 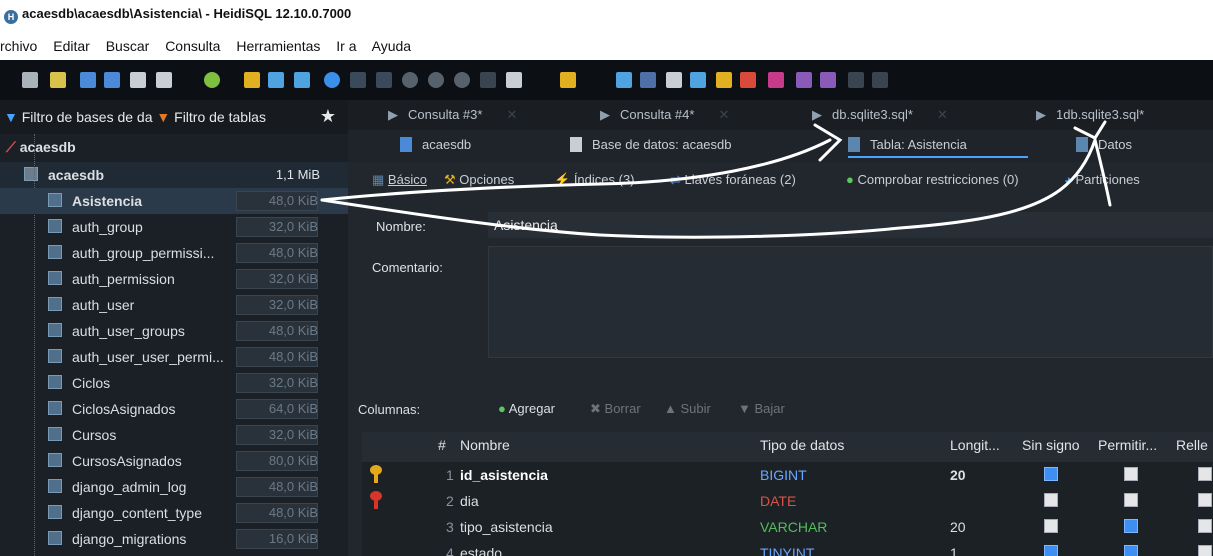 I want to click on tree-item-table: Cursos 32,0 KiB, so click(x=174, y=435).